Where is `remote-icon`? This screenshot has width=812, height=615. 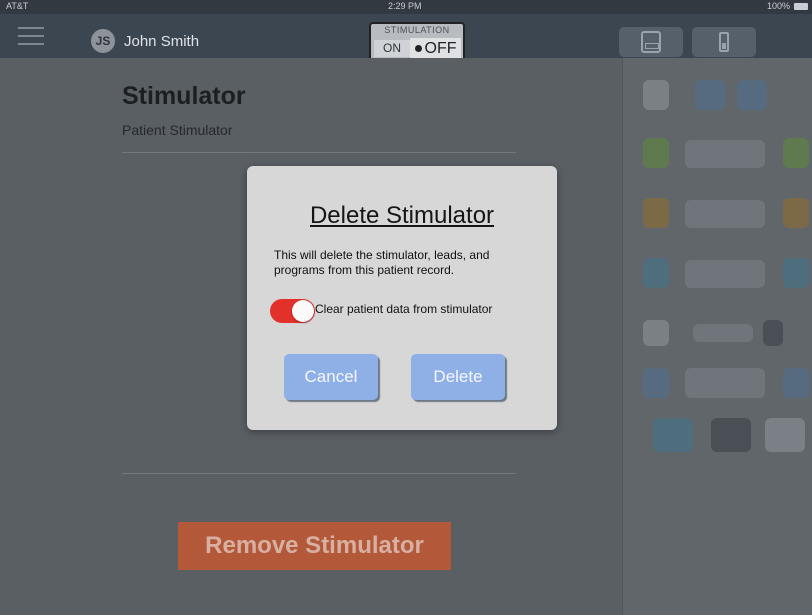 remote-icon is located at coordinates (651, 42).